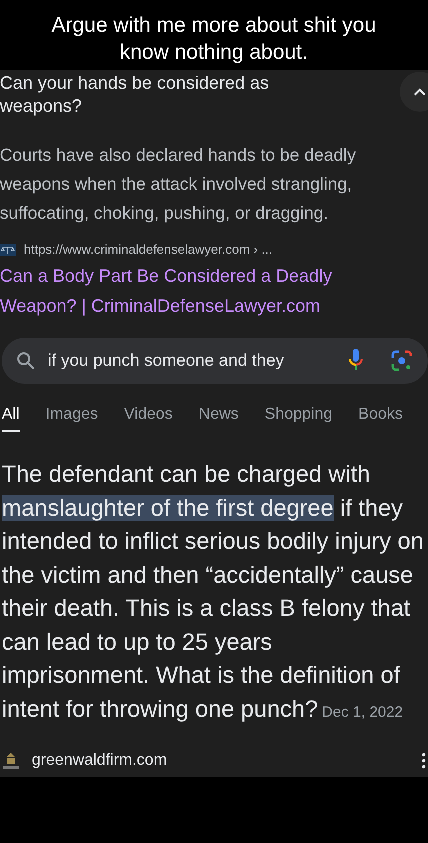 Image resolution: width=428 pixels, height=843 pixels. I want to click on search-tab: Videos, so click(148, 417).